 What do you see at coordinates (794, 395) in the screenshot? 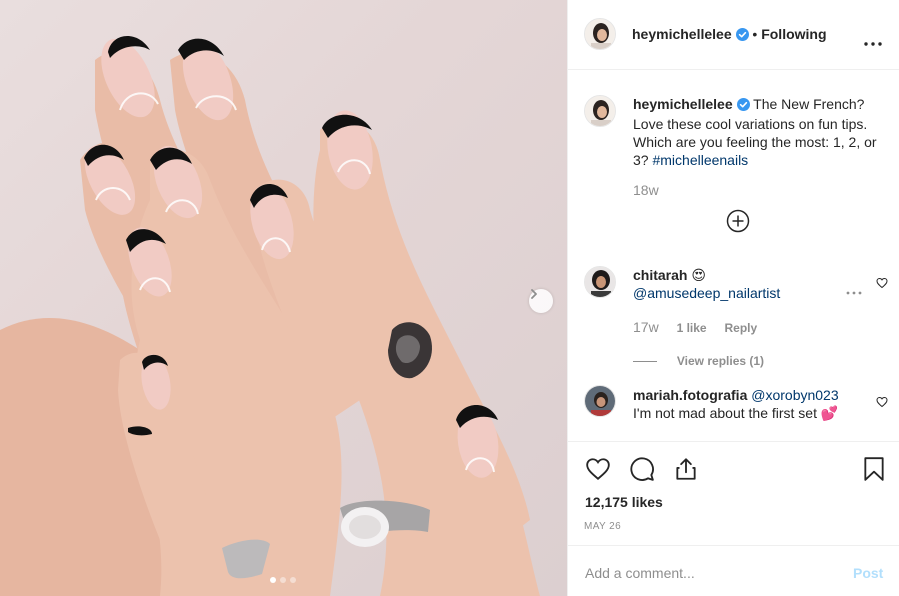
I see `comment-mention: @xorobyn023` at bounding box center [794, 395].